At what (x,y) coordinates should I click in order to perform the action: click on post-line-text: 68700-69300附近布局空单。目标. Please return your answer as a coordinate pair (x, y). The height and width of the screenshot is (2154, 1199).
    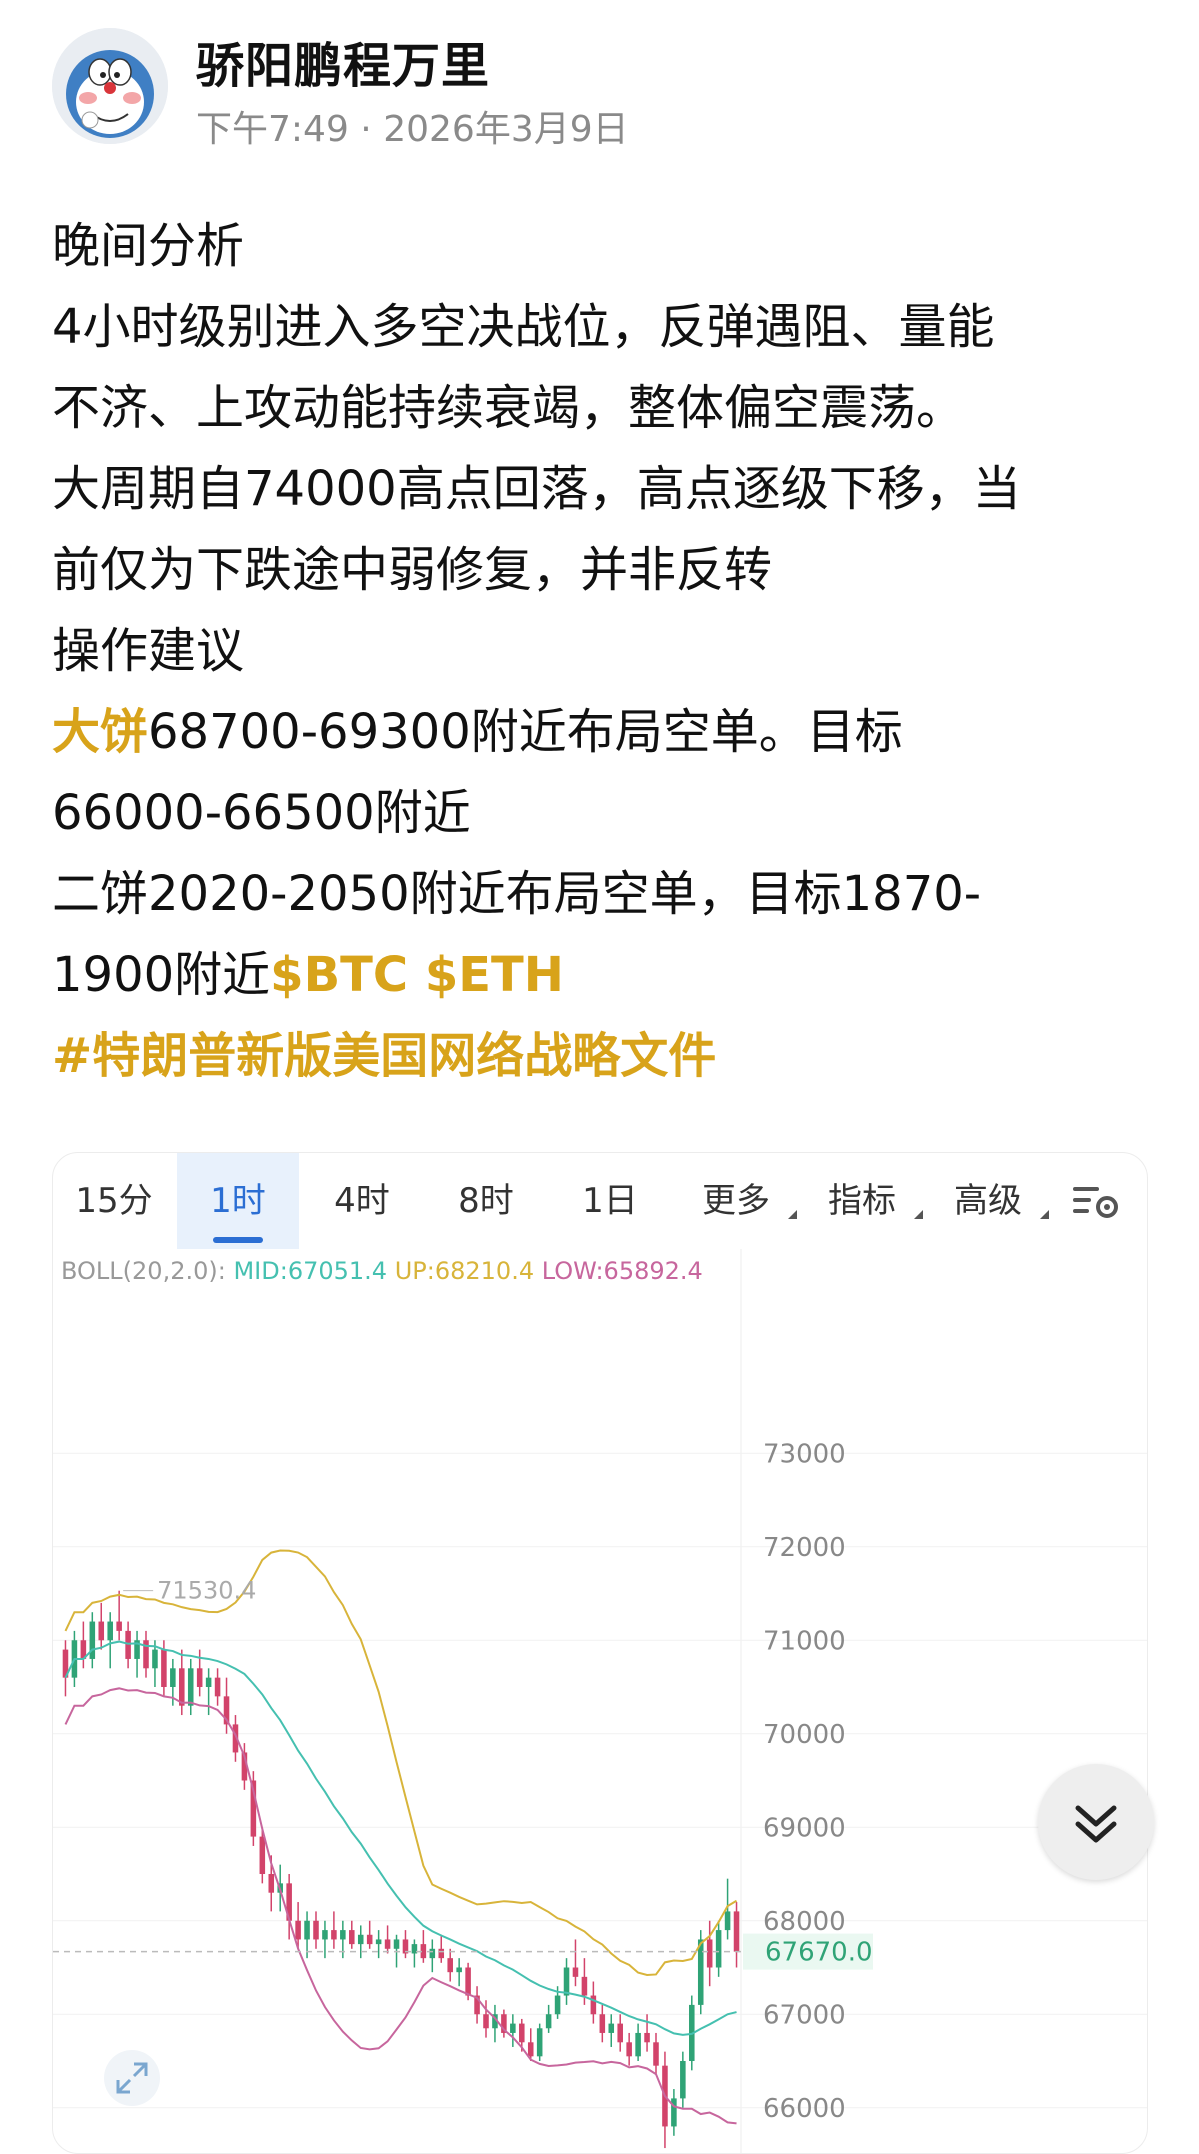
    Looking at the image, I should click on (525, 732).